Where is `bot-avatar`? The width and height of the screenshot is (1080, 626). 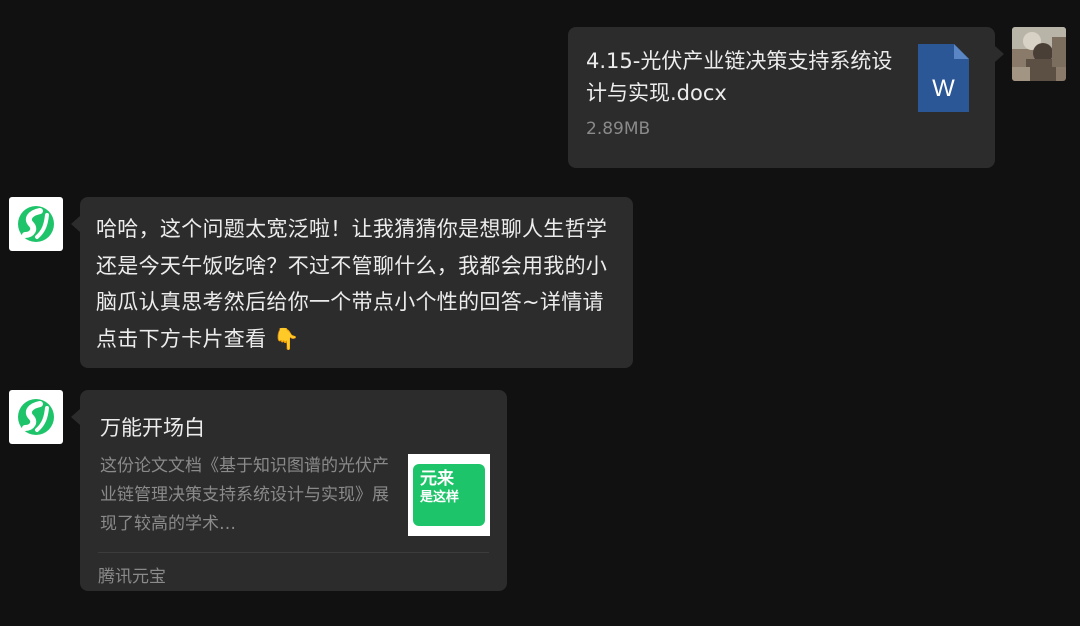 bot-avatar is located at coordinates (36, 224).